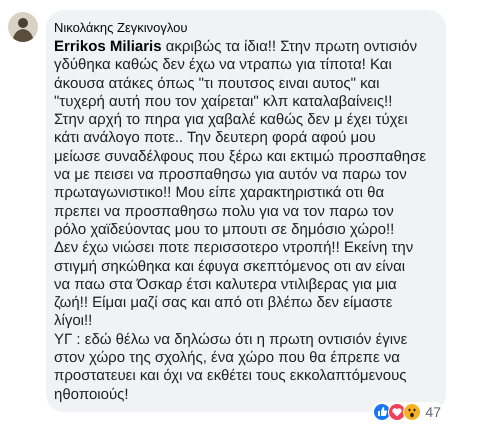 This screenshot has width=479, height=428. I want to click on mention-link: Errikos Miliaris, so click(108, 46).